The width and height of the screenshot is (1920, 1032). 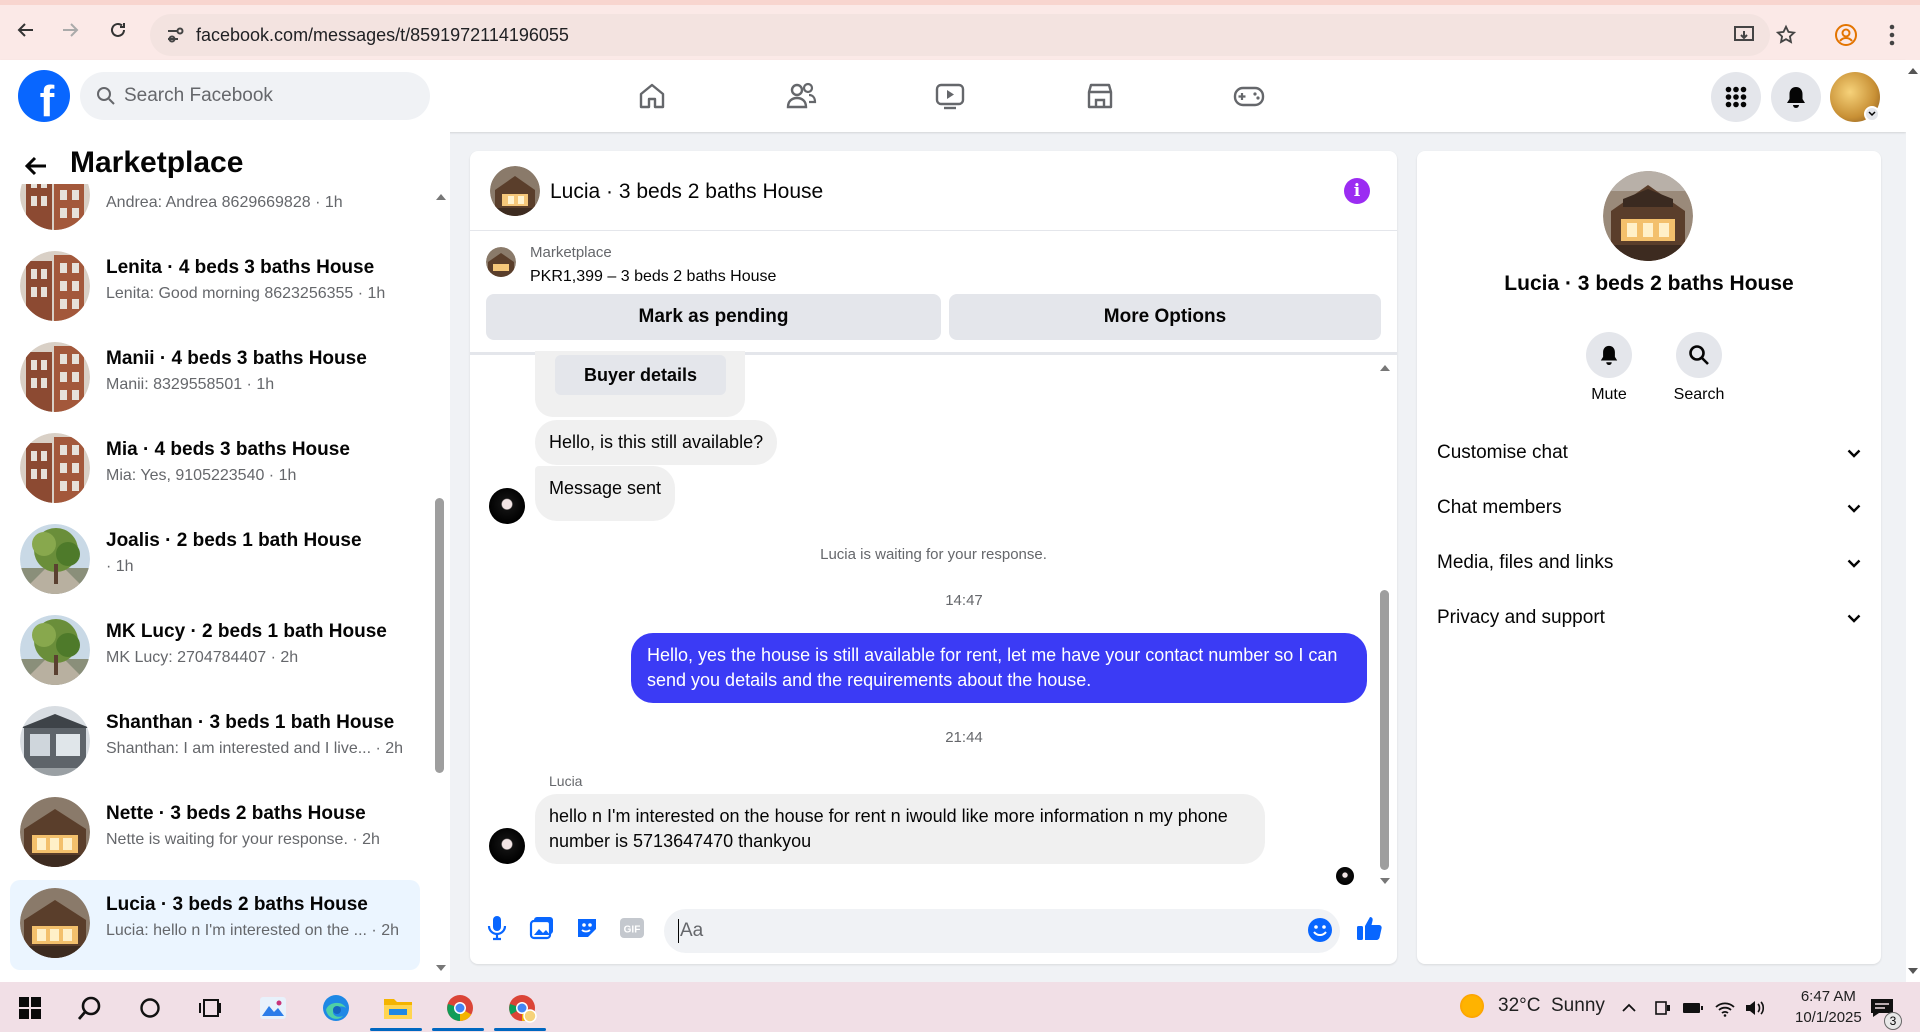 I want to click on marketplace-icon, so click(x=1100, y=96).